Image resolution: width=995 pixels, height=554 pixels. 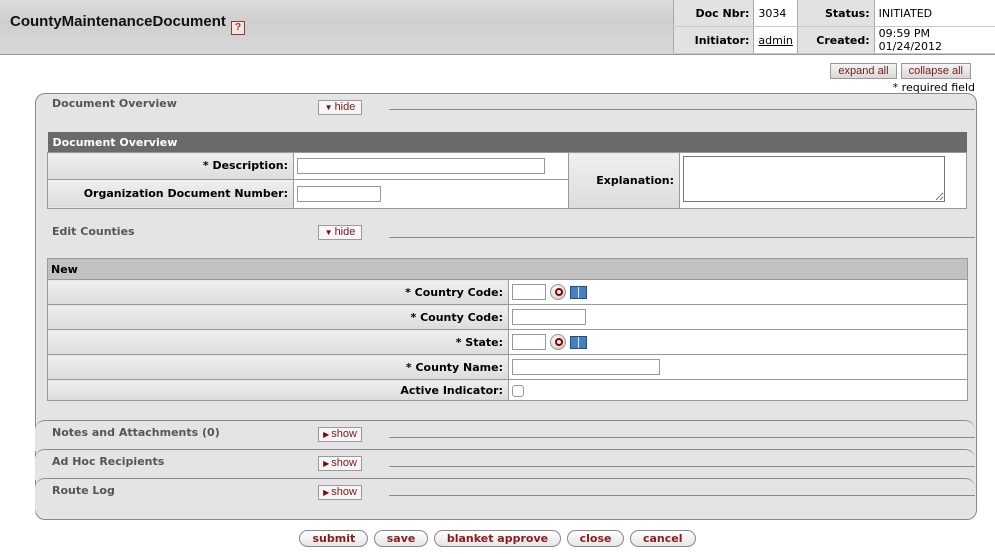 What do you see at coordinates (898, 71) in the screenshot?
I see `expand-collapse-controls: expand all collapse all` at bounding box center [898, 71].